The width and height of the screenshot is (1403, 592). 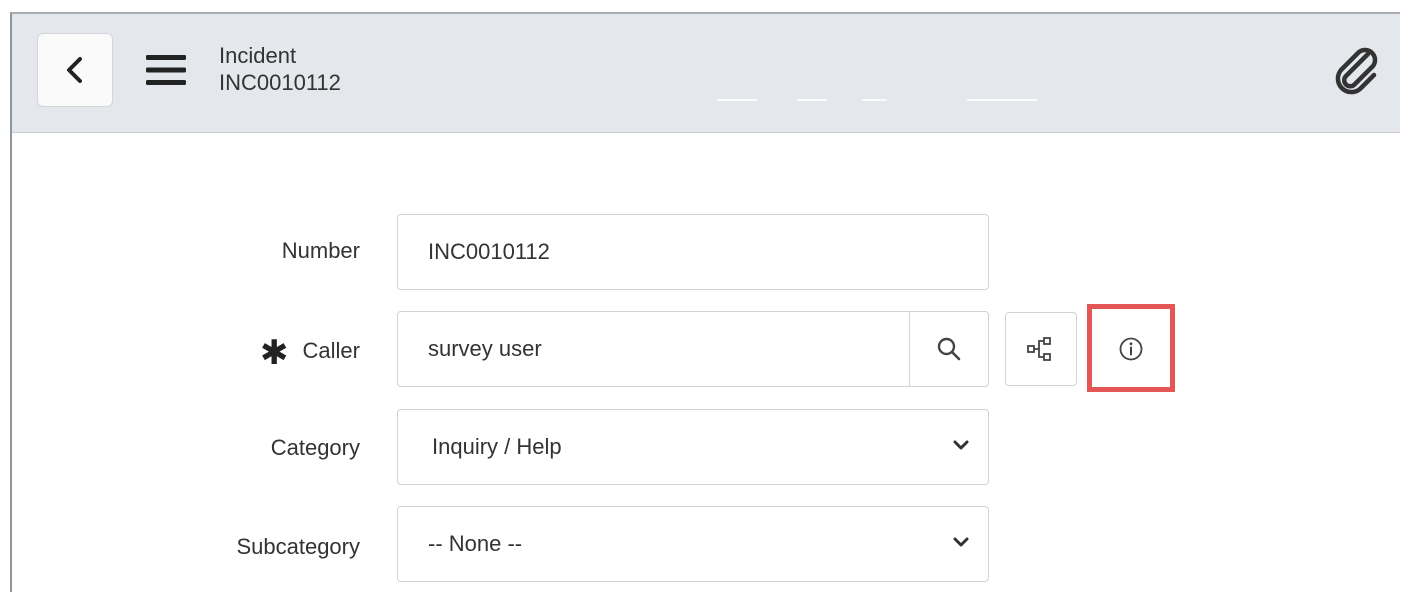 I want to click on caller-label: Caller, so click(x=331, y=350).